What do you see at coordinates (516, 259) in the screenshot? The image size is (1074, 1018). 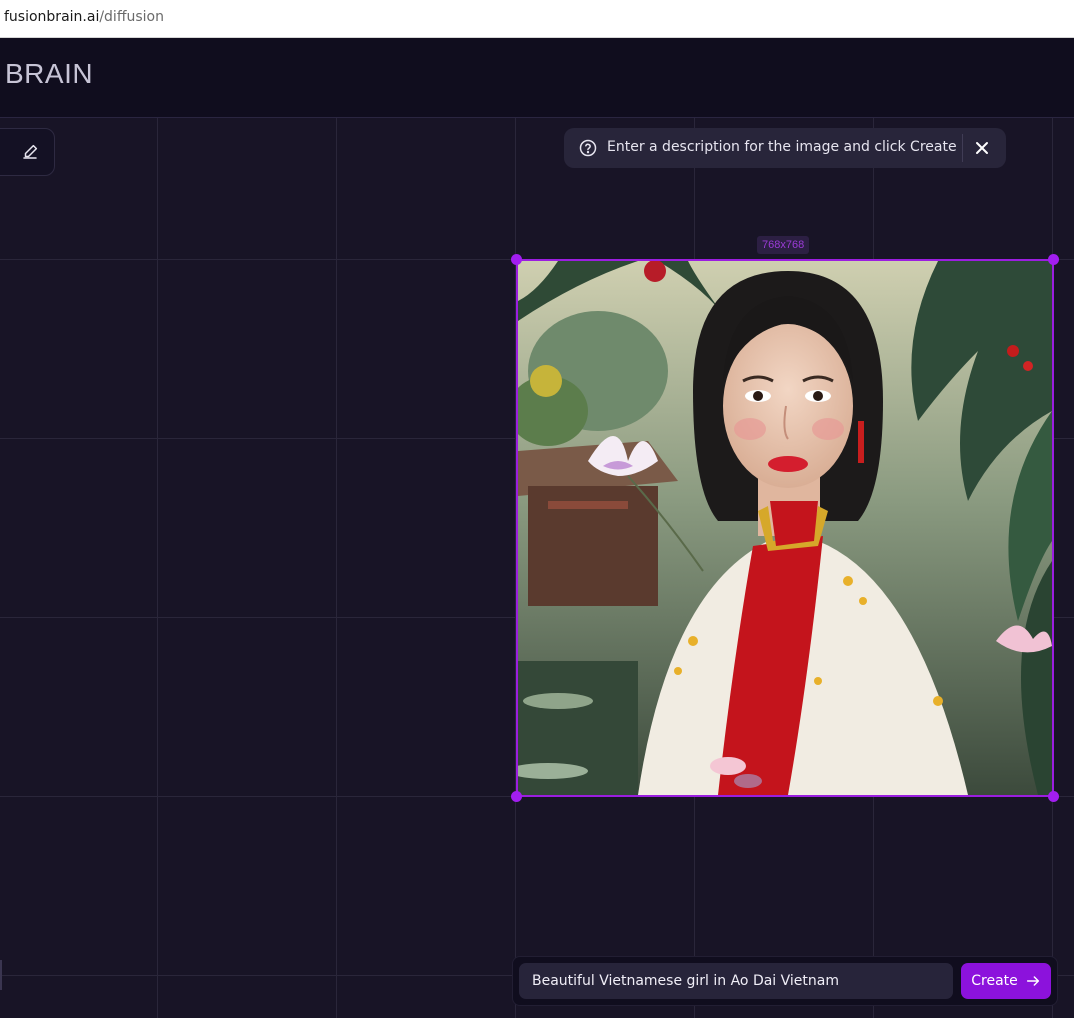 I see `resize-handle-top-left` at bounding box center [516, 259].